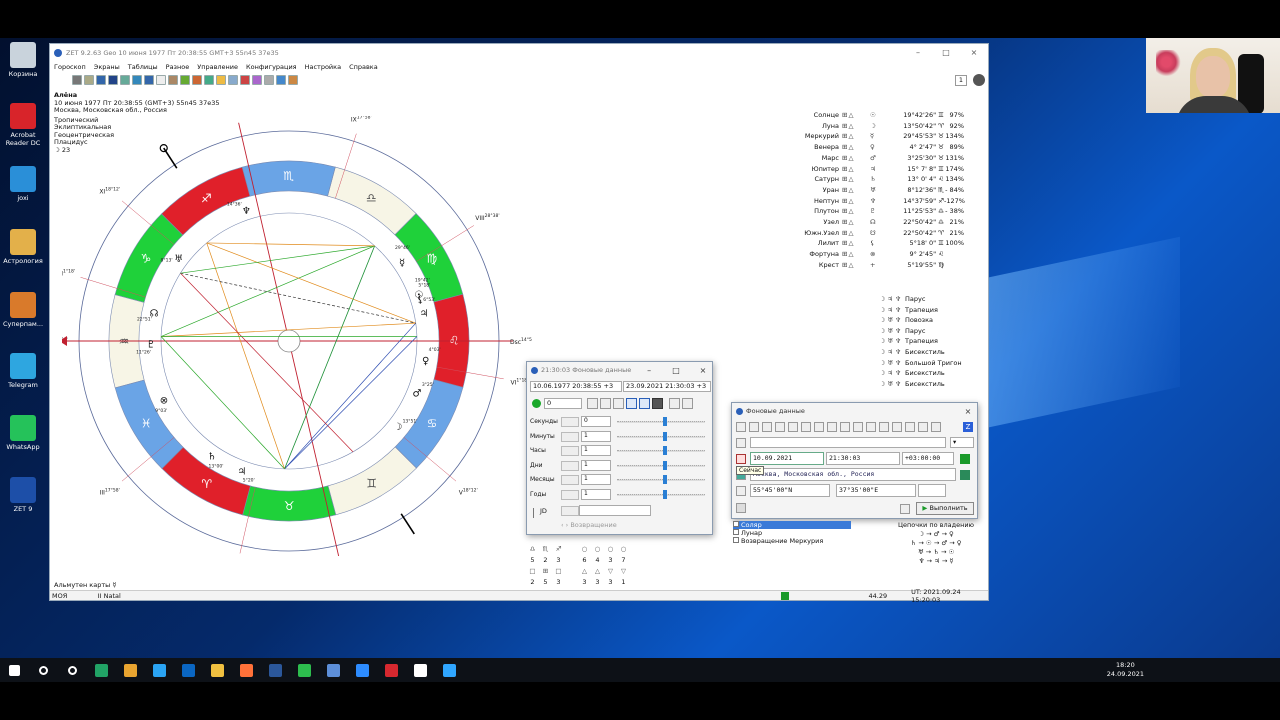 The width and height of the screenshot is (1280, 720). What do you see at coordinates (905, 509) in the screenshot?
I see `copy-icon` at bounding box center [905, 509].